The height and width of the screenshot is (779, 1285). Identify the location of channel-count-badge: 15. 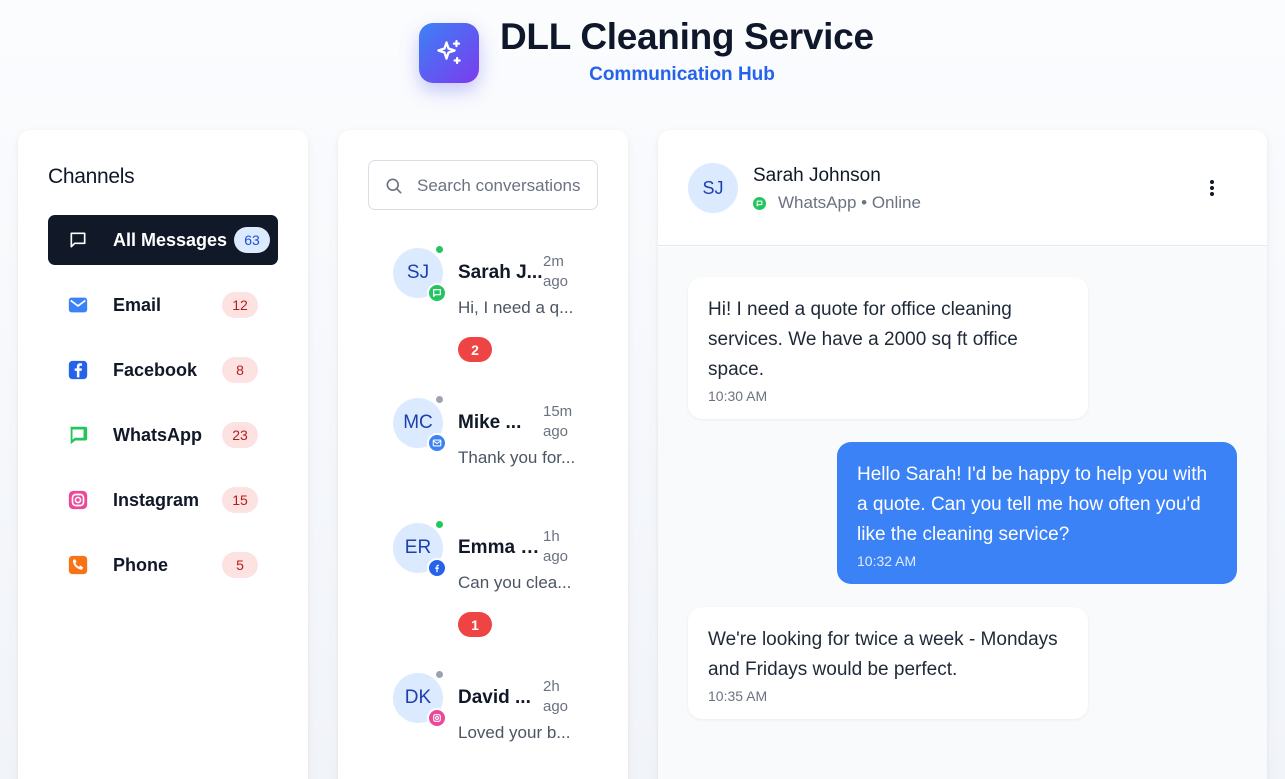
(240, 500).